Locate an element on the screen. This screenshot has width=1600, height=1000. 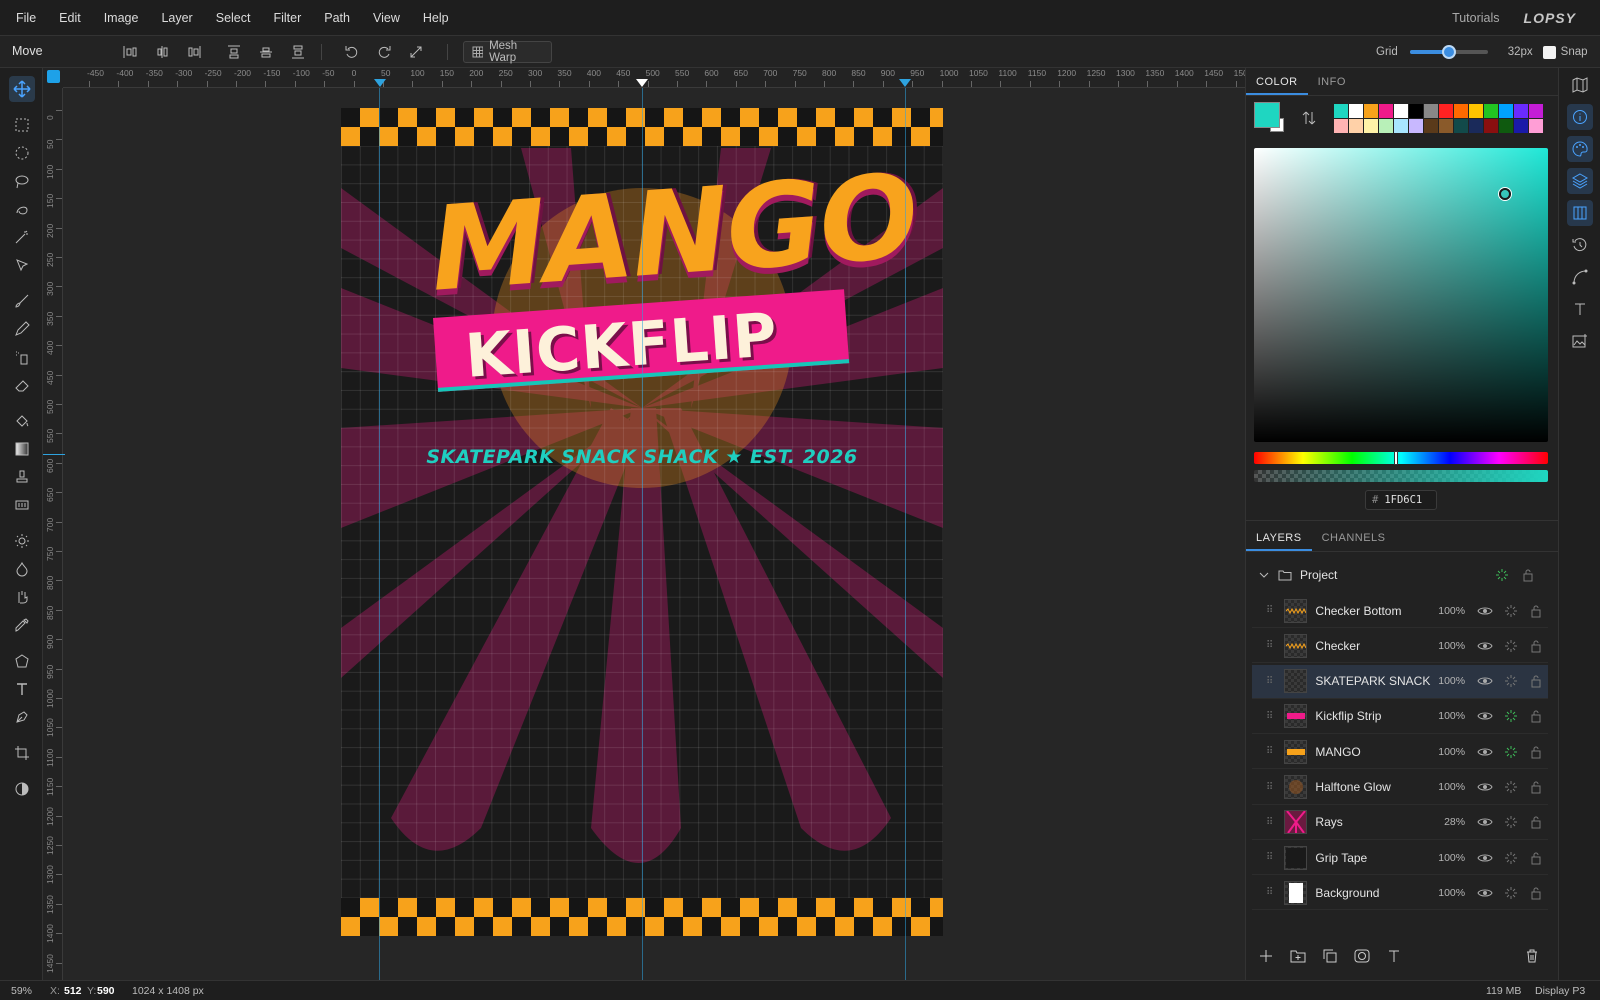
history-icon is located at coordinates (1580, 245).